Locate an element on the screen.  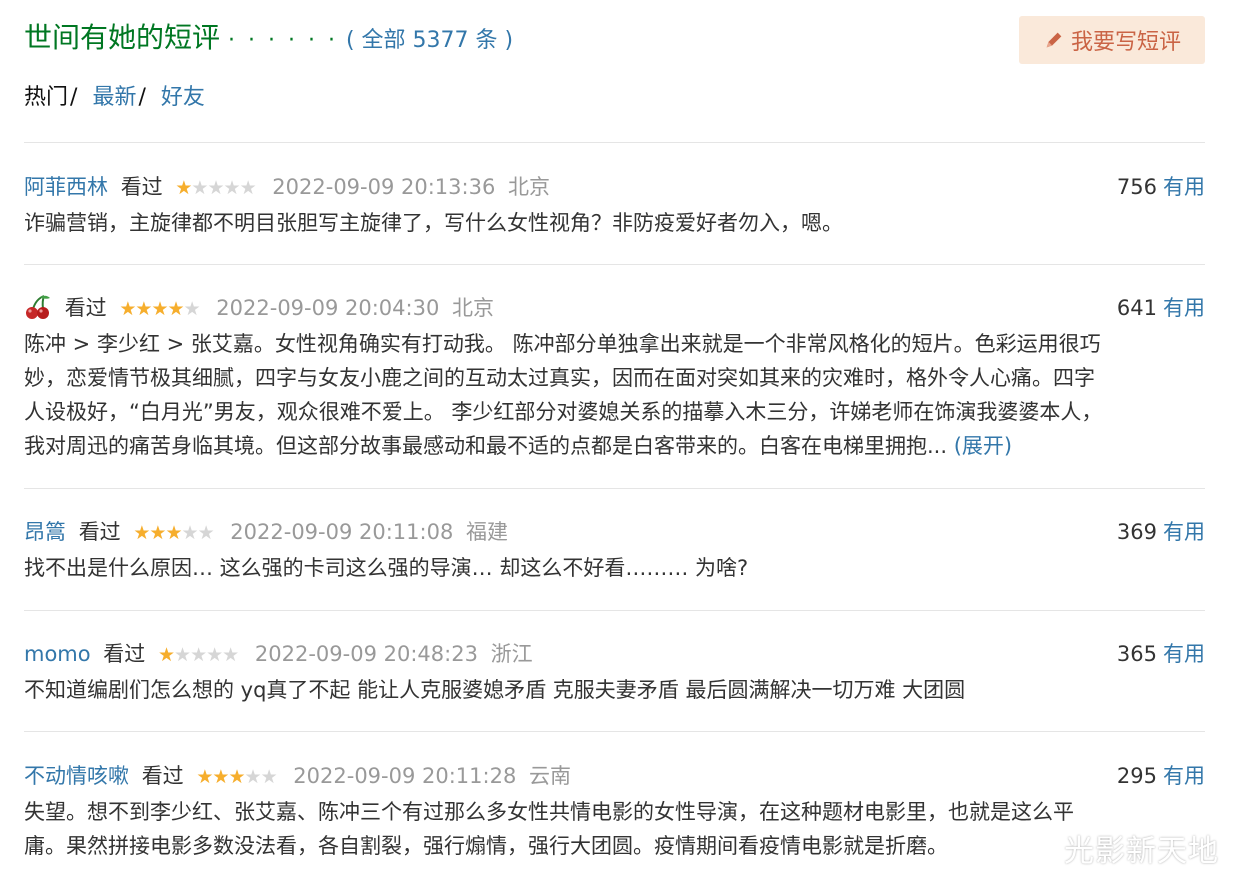
title-row: 世间有她的短评 · · · · · · ( 全部 5377 条 ) is located at coordinates (268, 38).